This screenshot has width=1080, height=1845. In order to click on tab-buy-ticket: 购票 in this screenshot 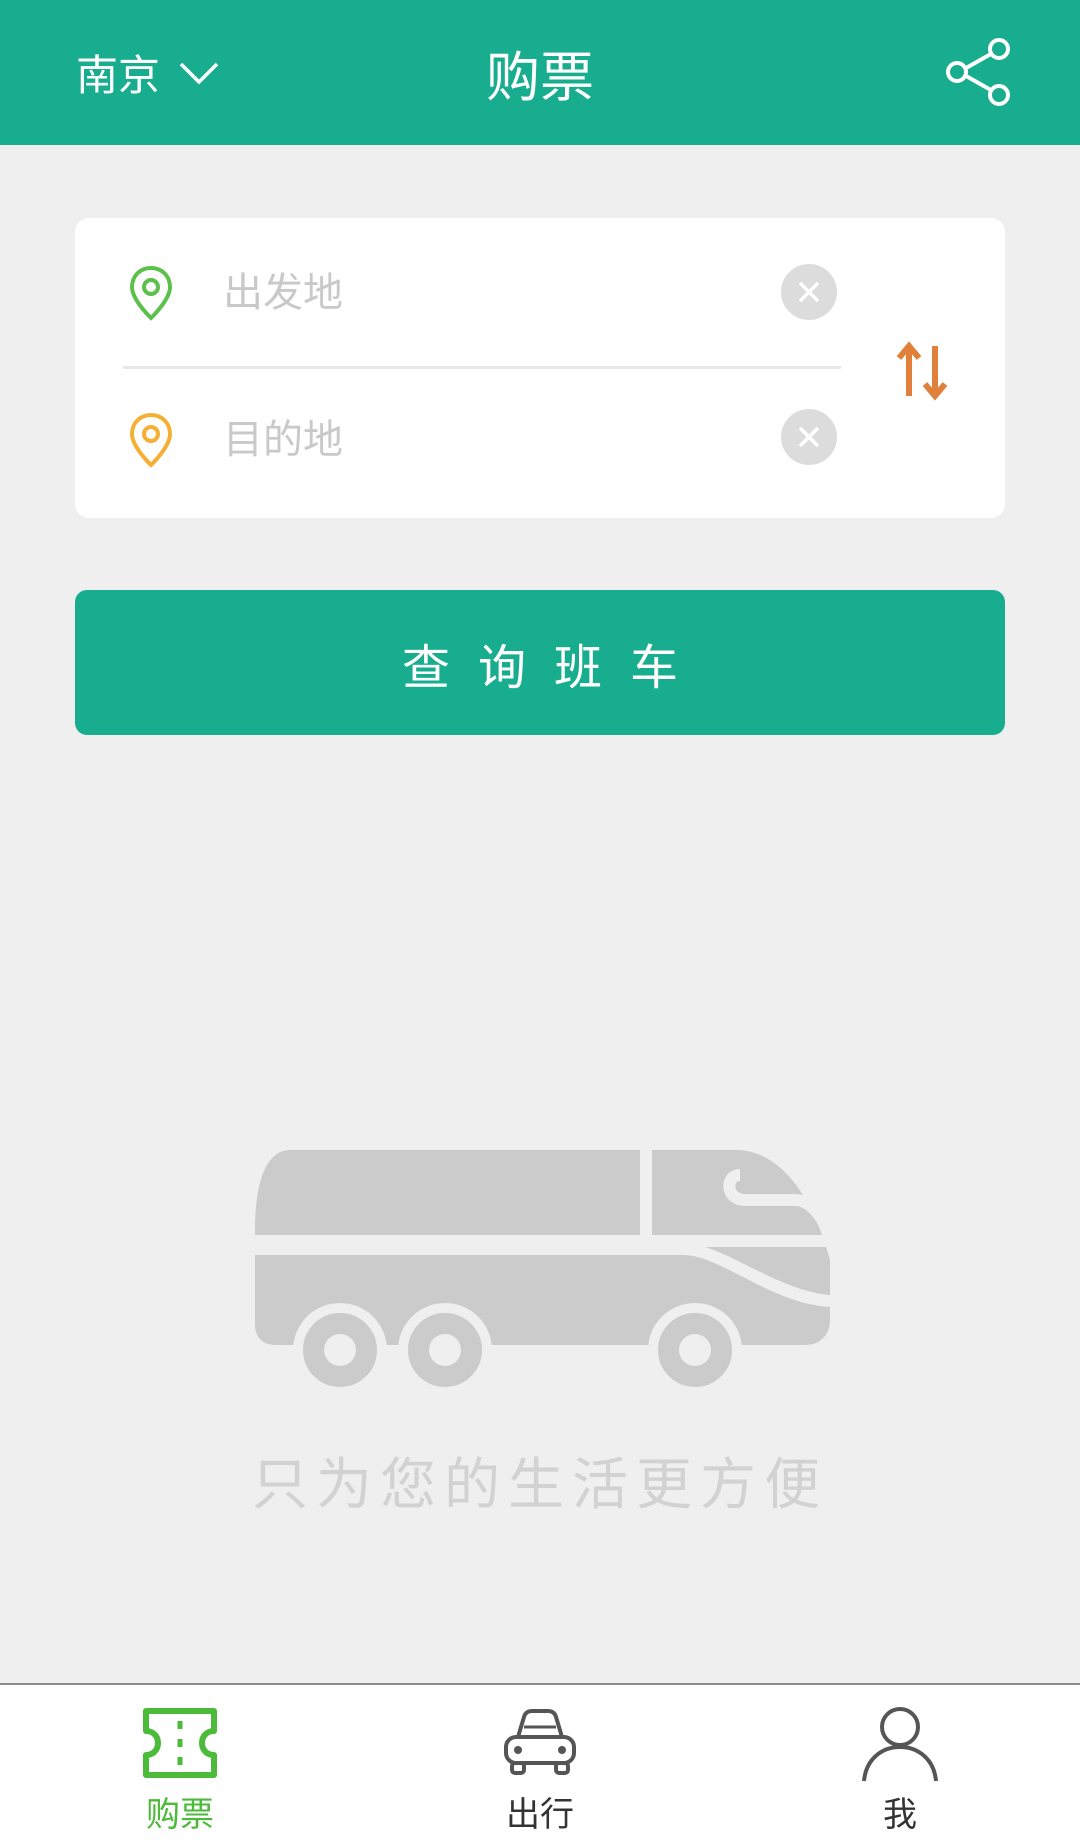, I will do `click(180, 1765)`.